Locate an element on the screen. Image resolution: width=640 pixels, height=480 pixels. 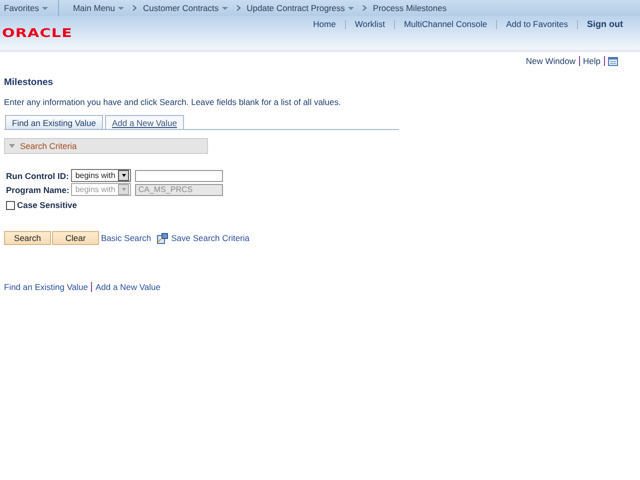
header-link: Worklist is located at coordinates (370, 24).